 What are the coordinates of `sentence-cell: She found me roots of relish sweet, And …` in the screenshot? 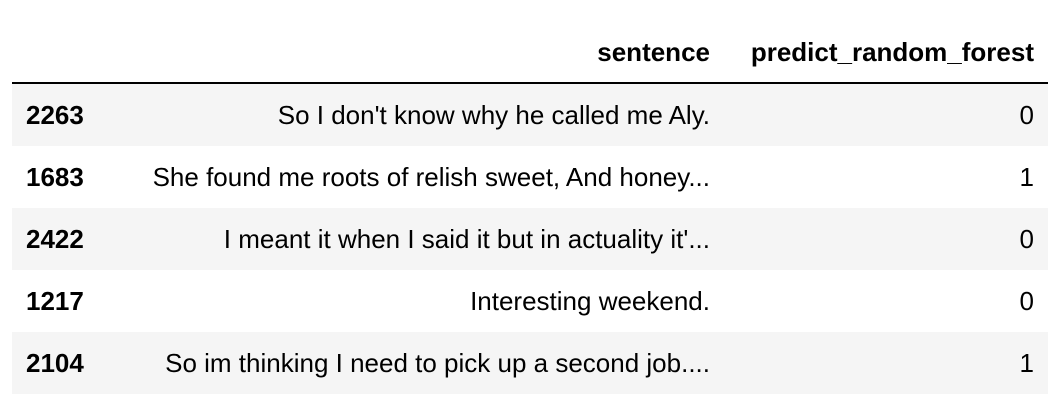 It's located at (431, 176).